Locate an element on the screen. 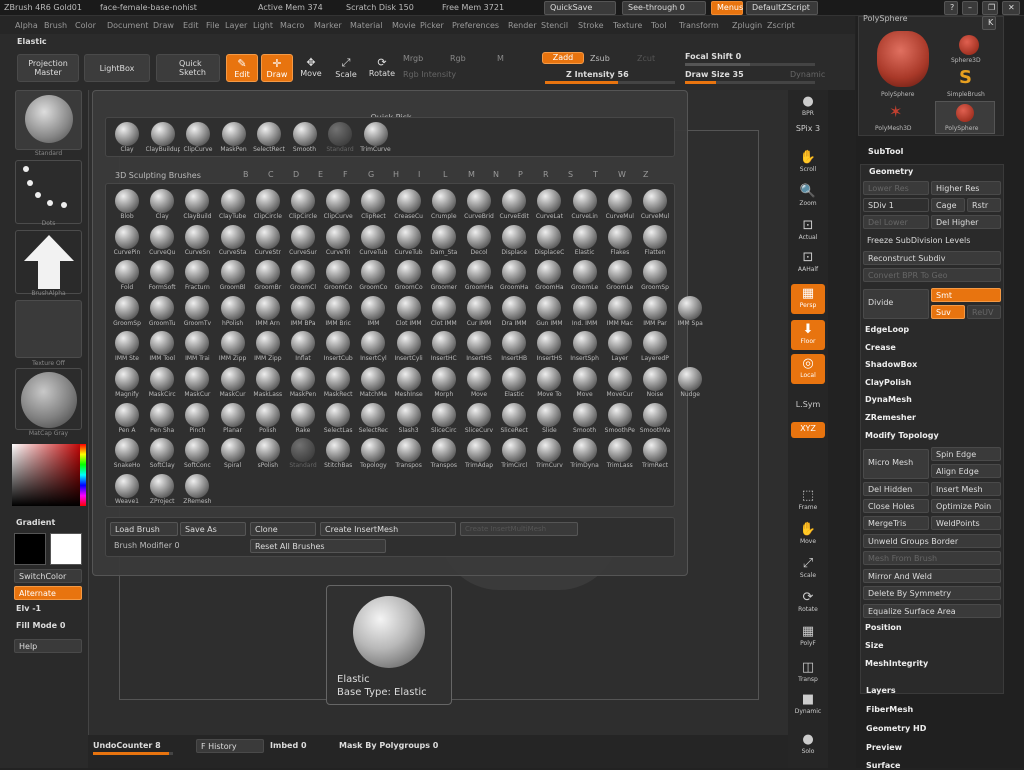 The height and width of the screenshot is (770, 1024). lower-res-button: Lower Res is located at coordinates (896, 188).